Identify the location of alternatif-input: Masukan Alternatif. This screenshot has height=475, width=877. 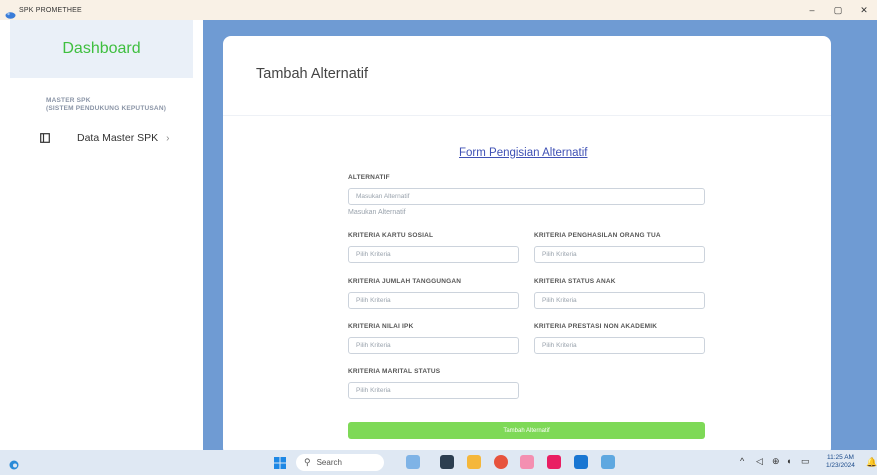
(526, 196).